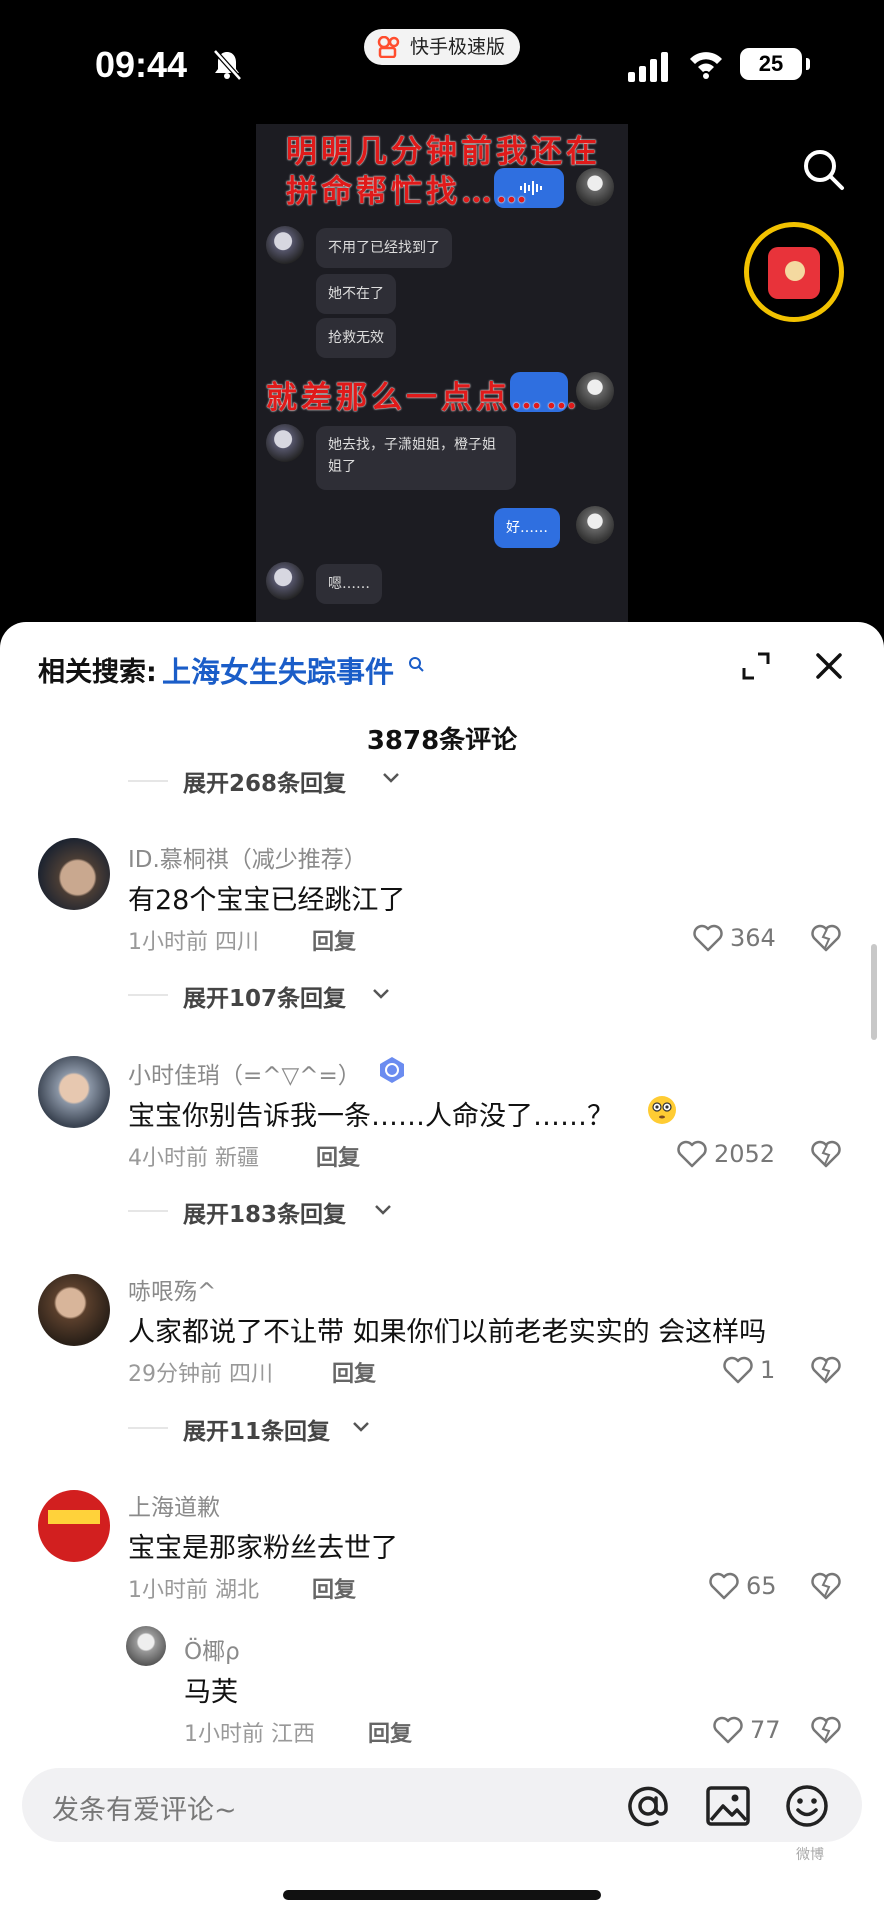 This screenshot has width=884, height=1920. I want to click on comment-username: 哧哏殇^, so click(172, 1289).